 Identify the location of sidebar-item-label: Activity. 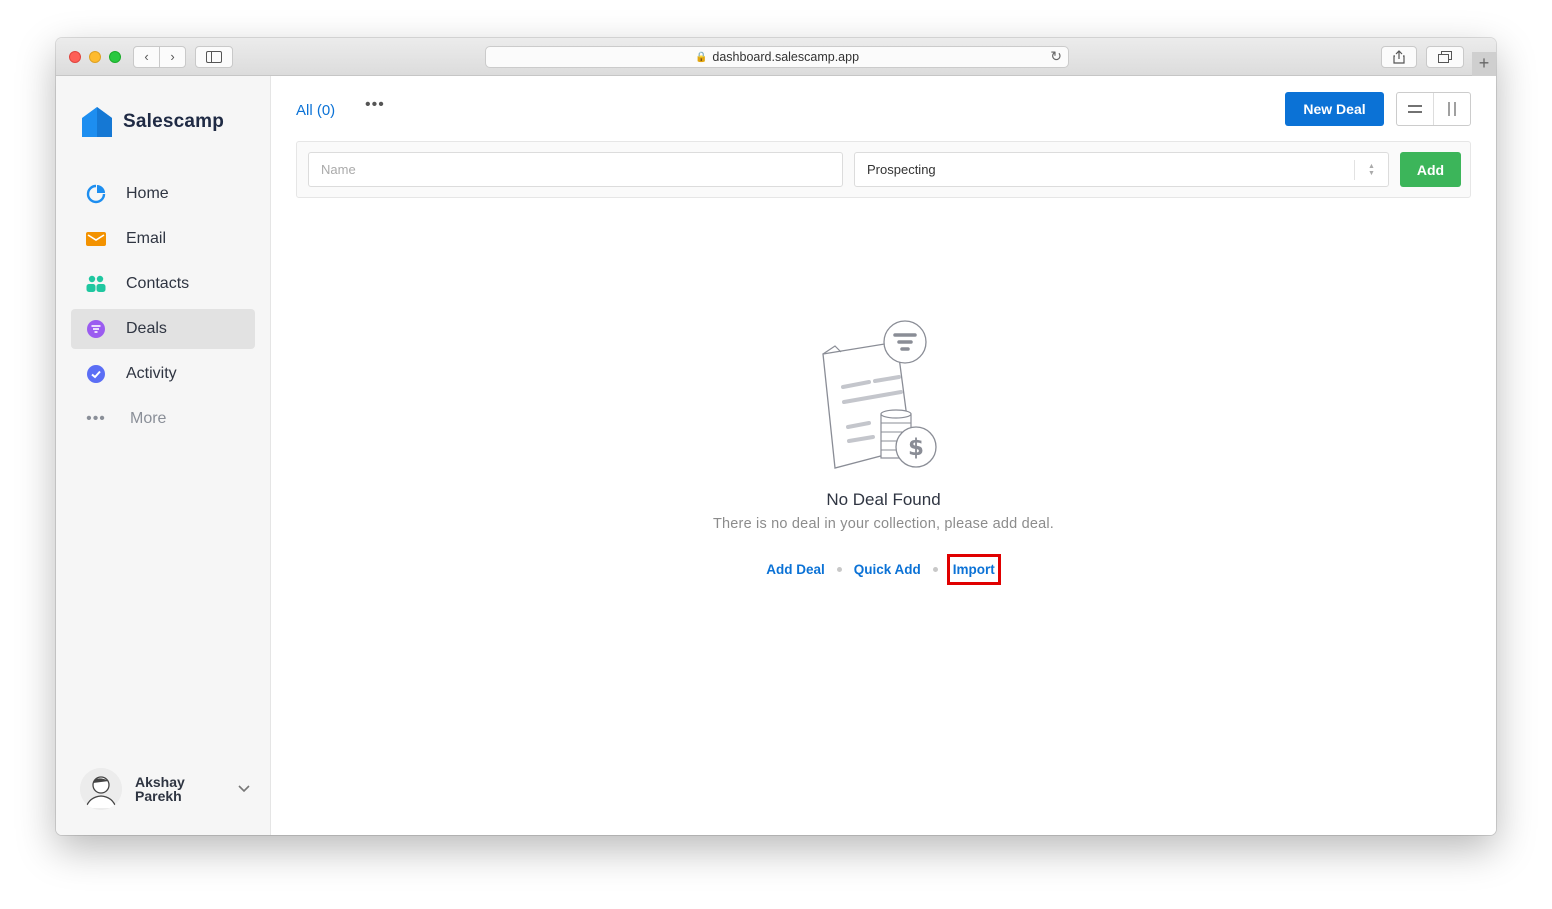
(151, 373).